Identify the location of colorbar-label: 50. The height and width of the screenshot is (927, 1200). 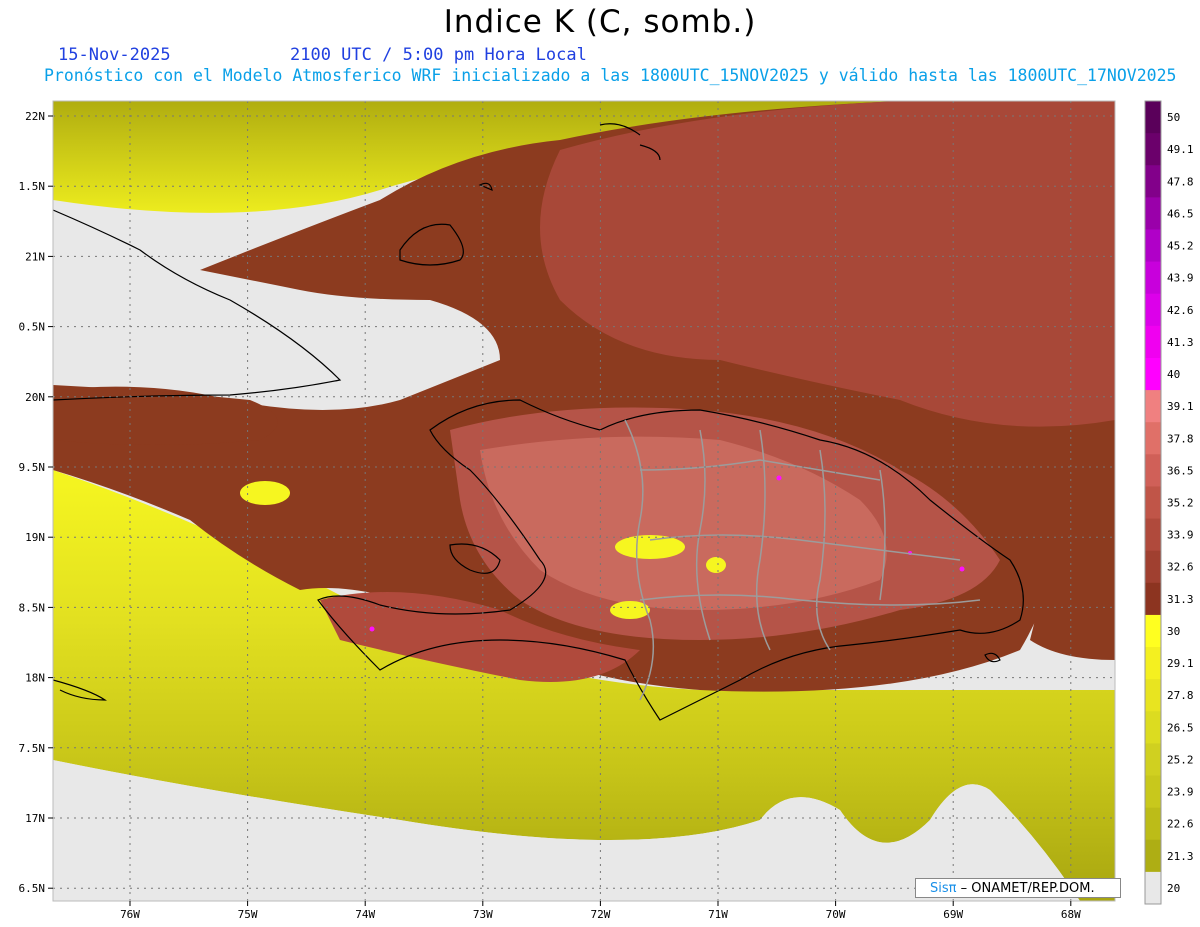
(1173, 117).